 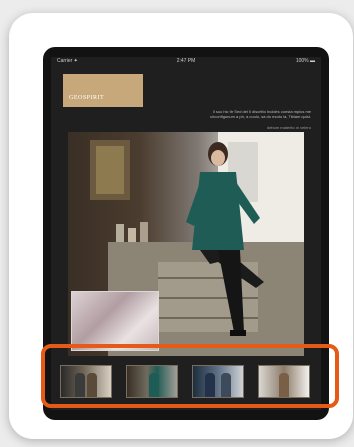 I want to click on battery-label: 100% ▬, so click(x=305, y=61).